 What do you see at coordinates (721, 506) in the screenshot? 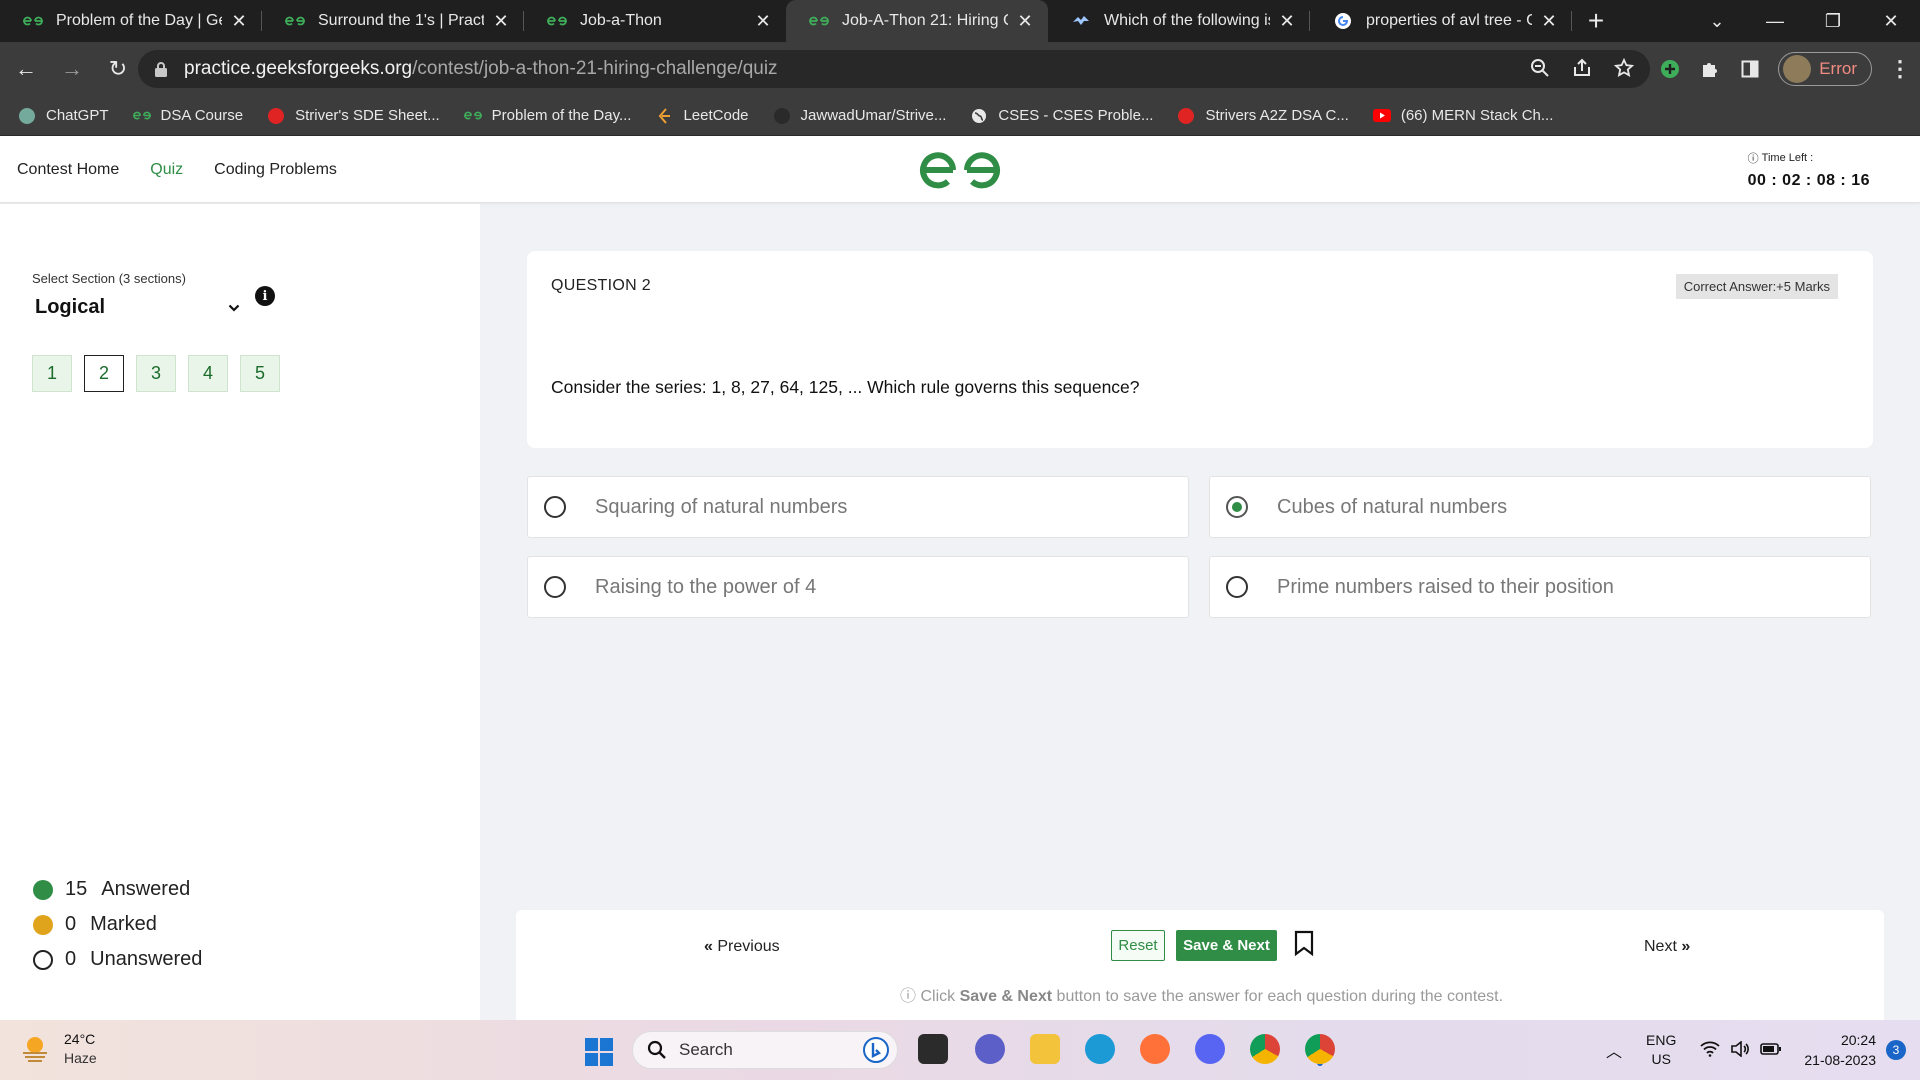
I see `option-label: Squaring of natural numbers` at bounding box center [721, 506].